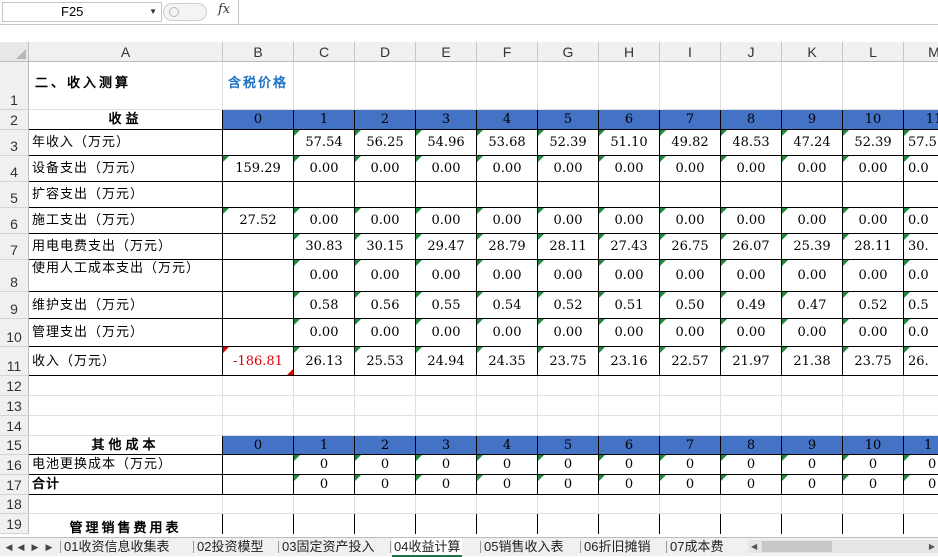 The height and width of the screenshot is (557, 938). Describe the element at coordinates (873, 120) in the screenshot. I see `year-header: 10` at that location.